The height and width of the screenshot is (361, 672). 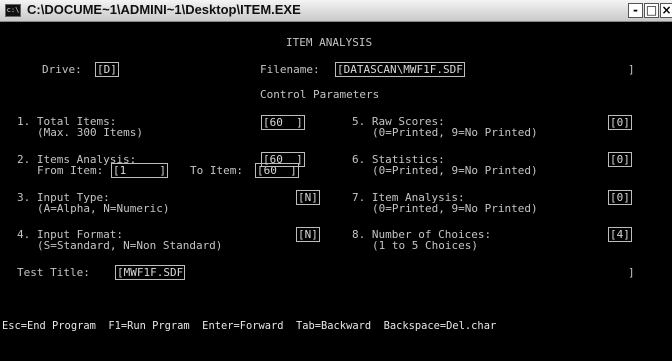 I want to click on items-analysis-field: [60 ], so click(x=283, y=159).